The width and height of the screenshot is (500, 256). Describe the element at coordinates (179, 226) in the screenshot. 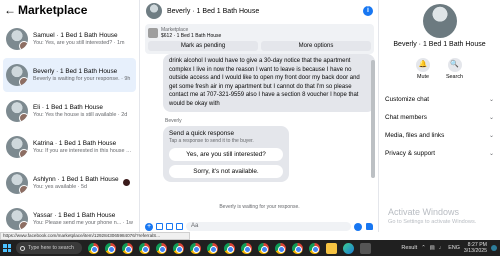

I see `gif-icon` at that location.